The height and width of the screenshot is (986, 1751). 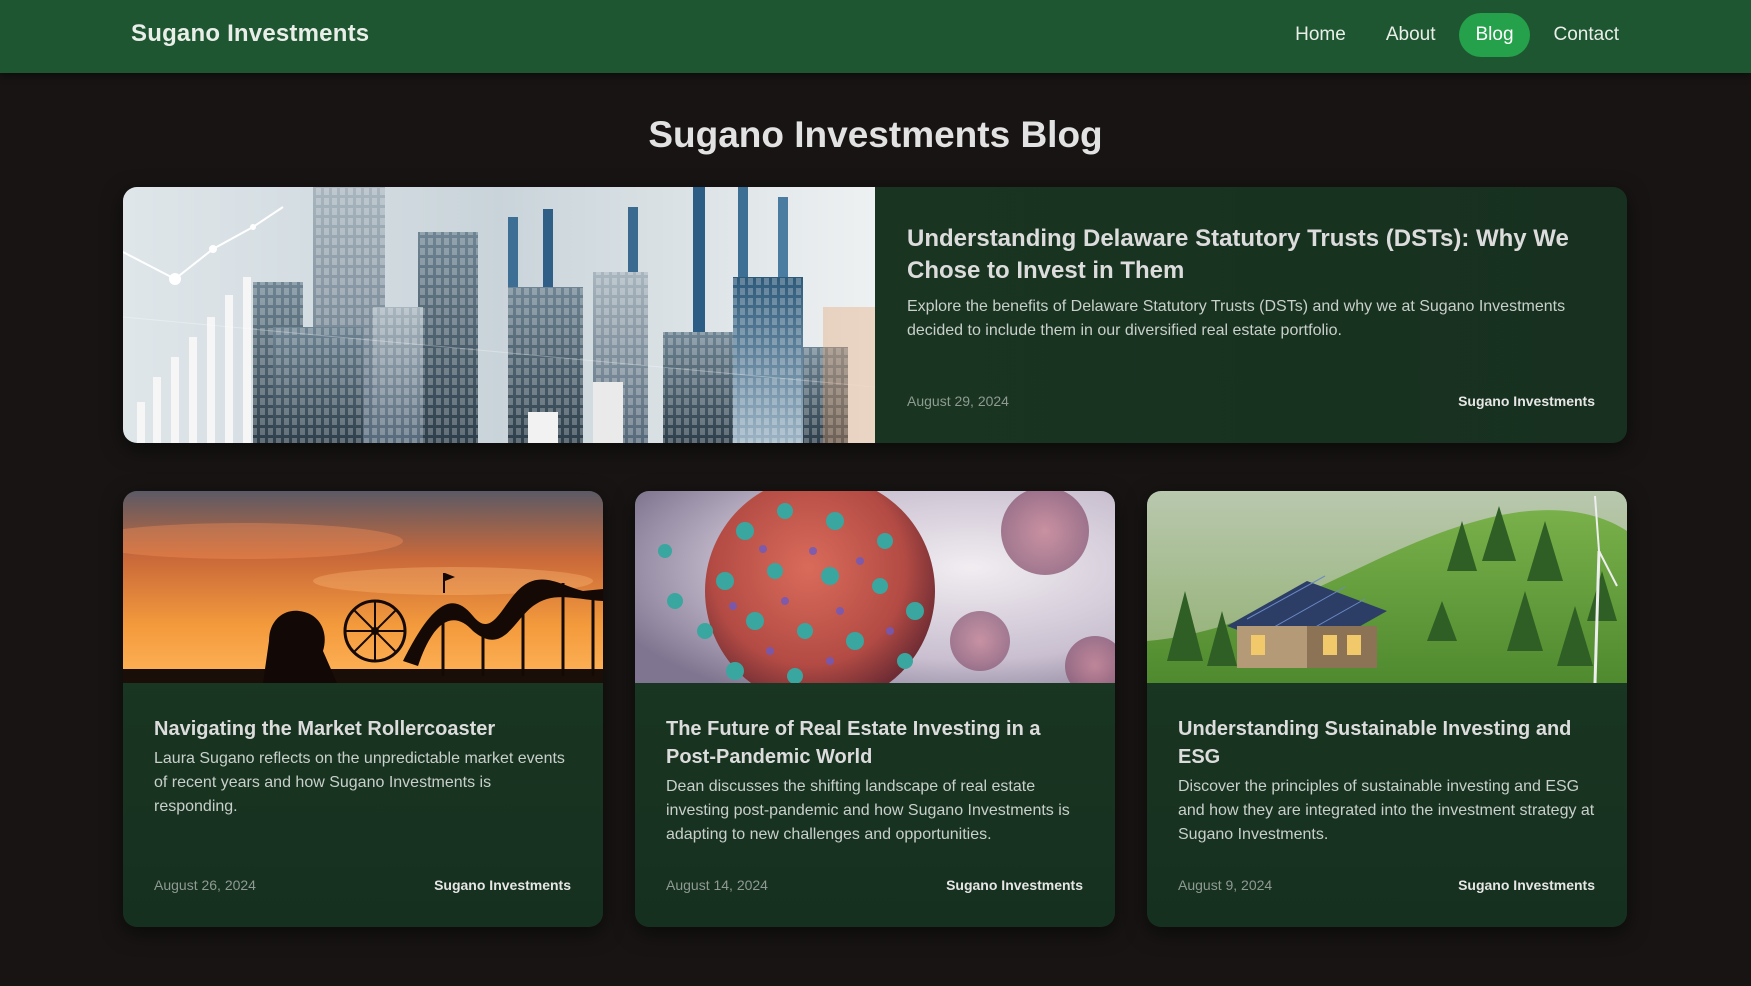 I want to click on post-card-date: August 14, 2024, so click(x=717, y=885).